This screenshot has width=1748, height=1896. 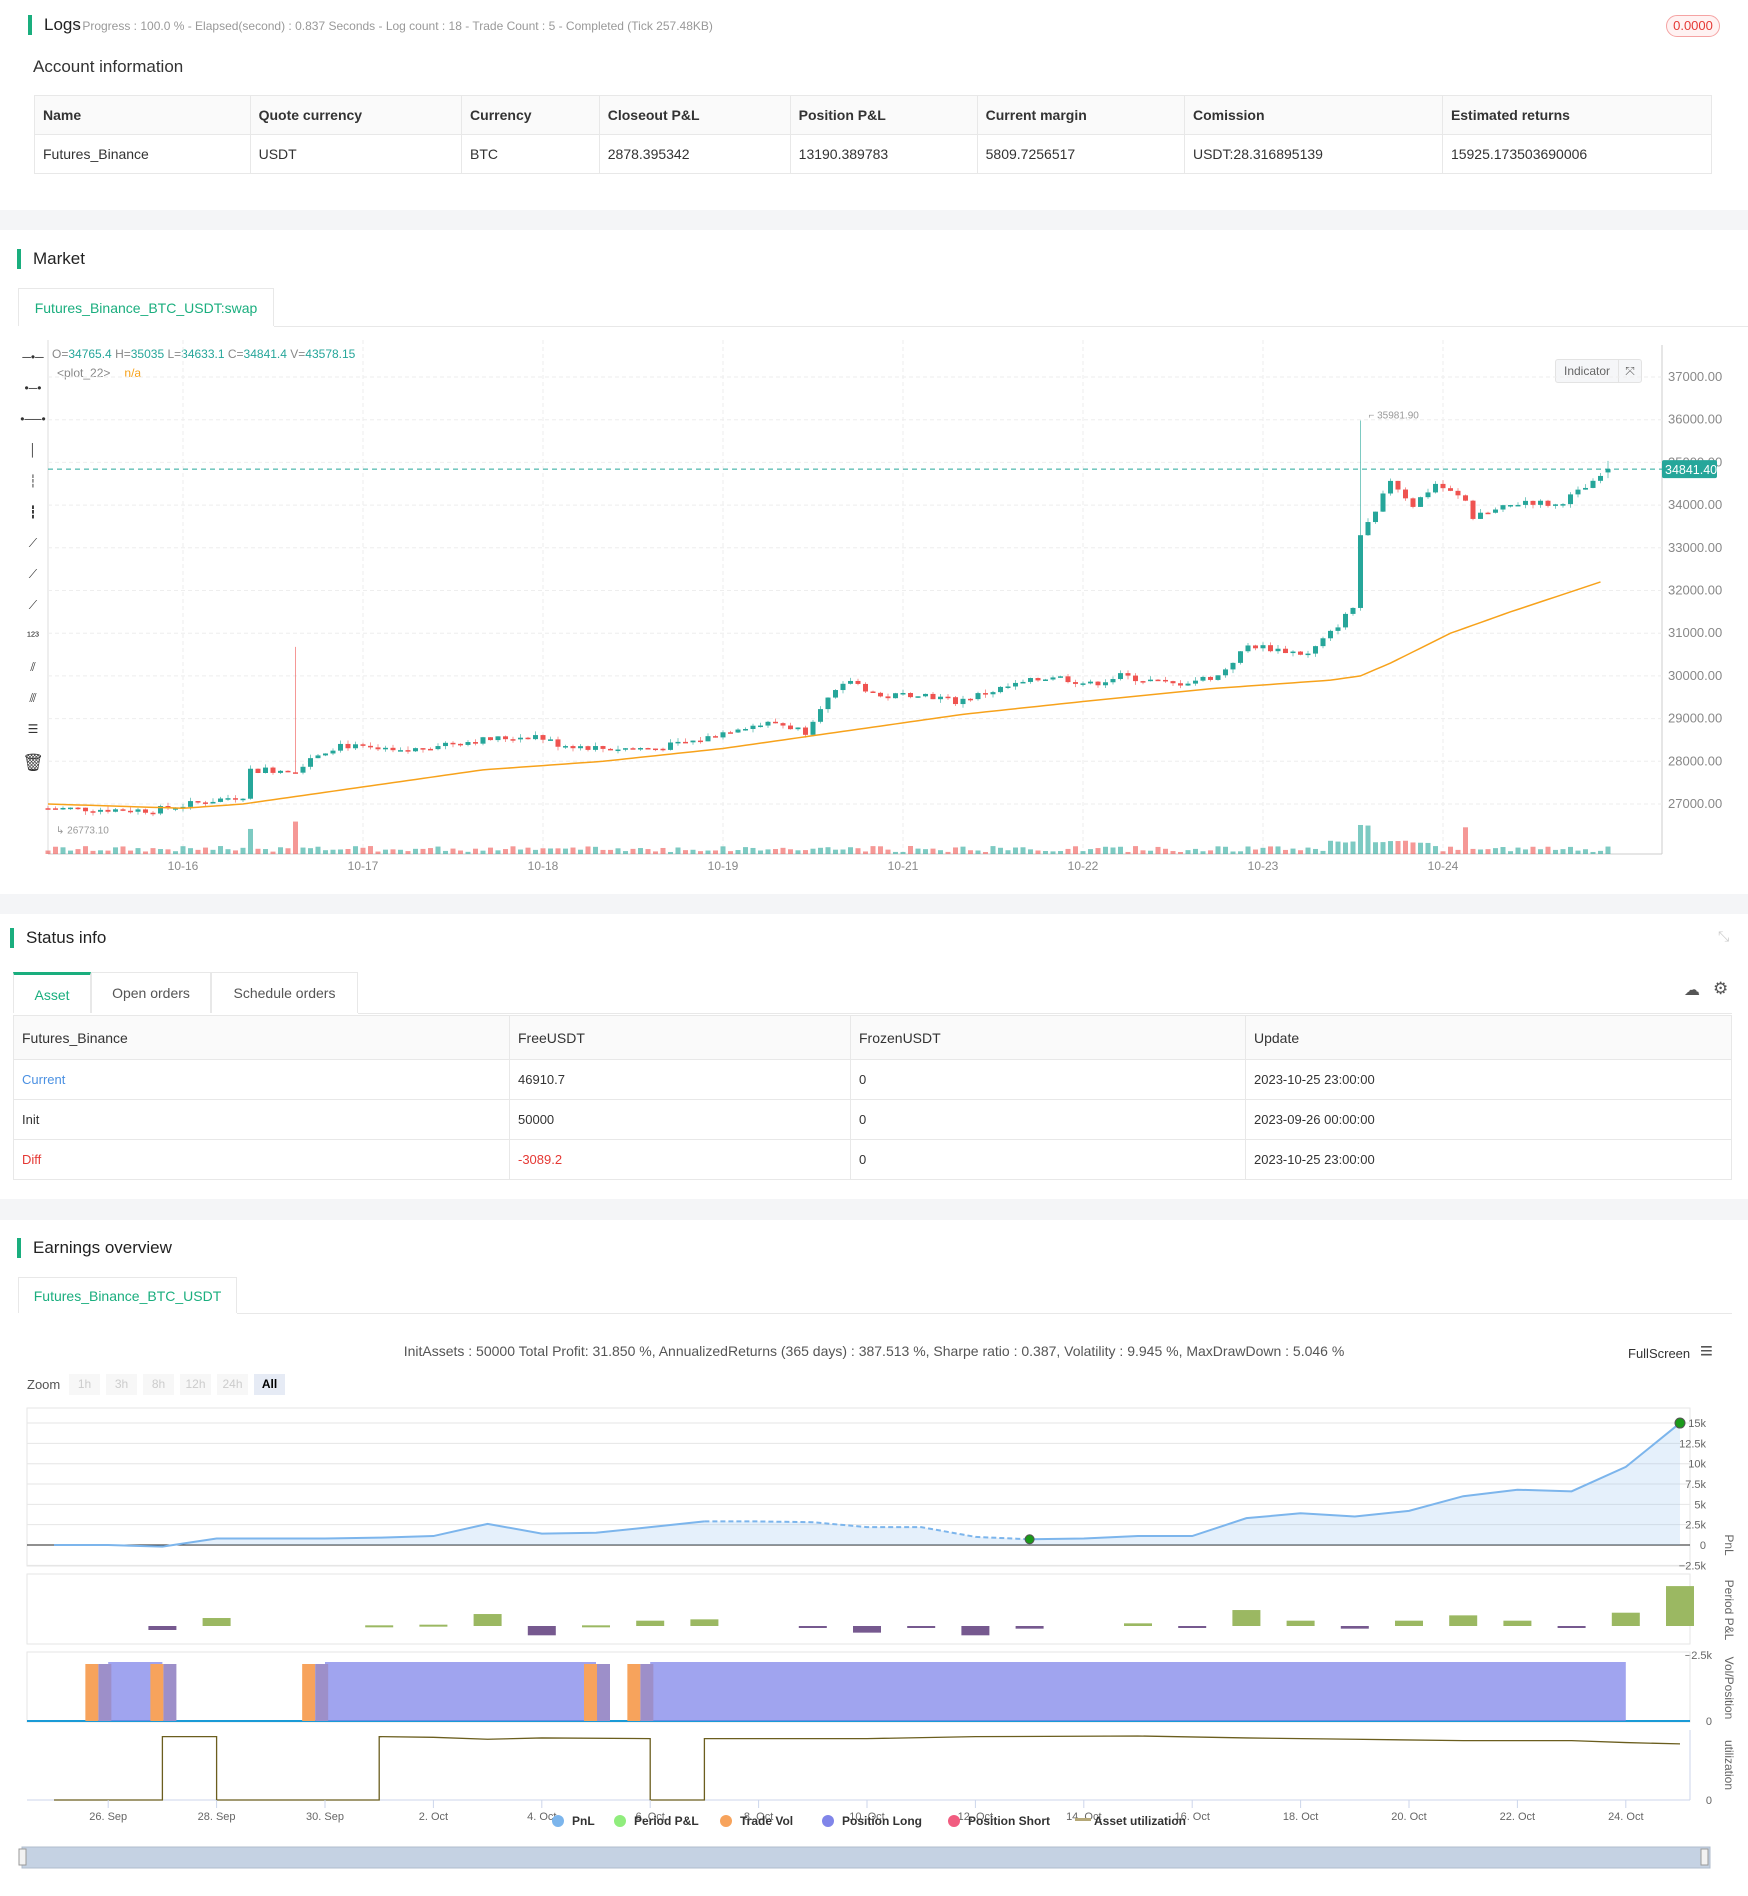 What do you see at coordinates (1517, 1817) in the screenshot?
I see `x-tick-label: 22. Oct` at bounding box center [1517, 1817].